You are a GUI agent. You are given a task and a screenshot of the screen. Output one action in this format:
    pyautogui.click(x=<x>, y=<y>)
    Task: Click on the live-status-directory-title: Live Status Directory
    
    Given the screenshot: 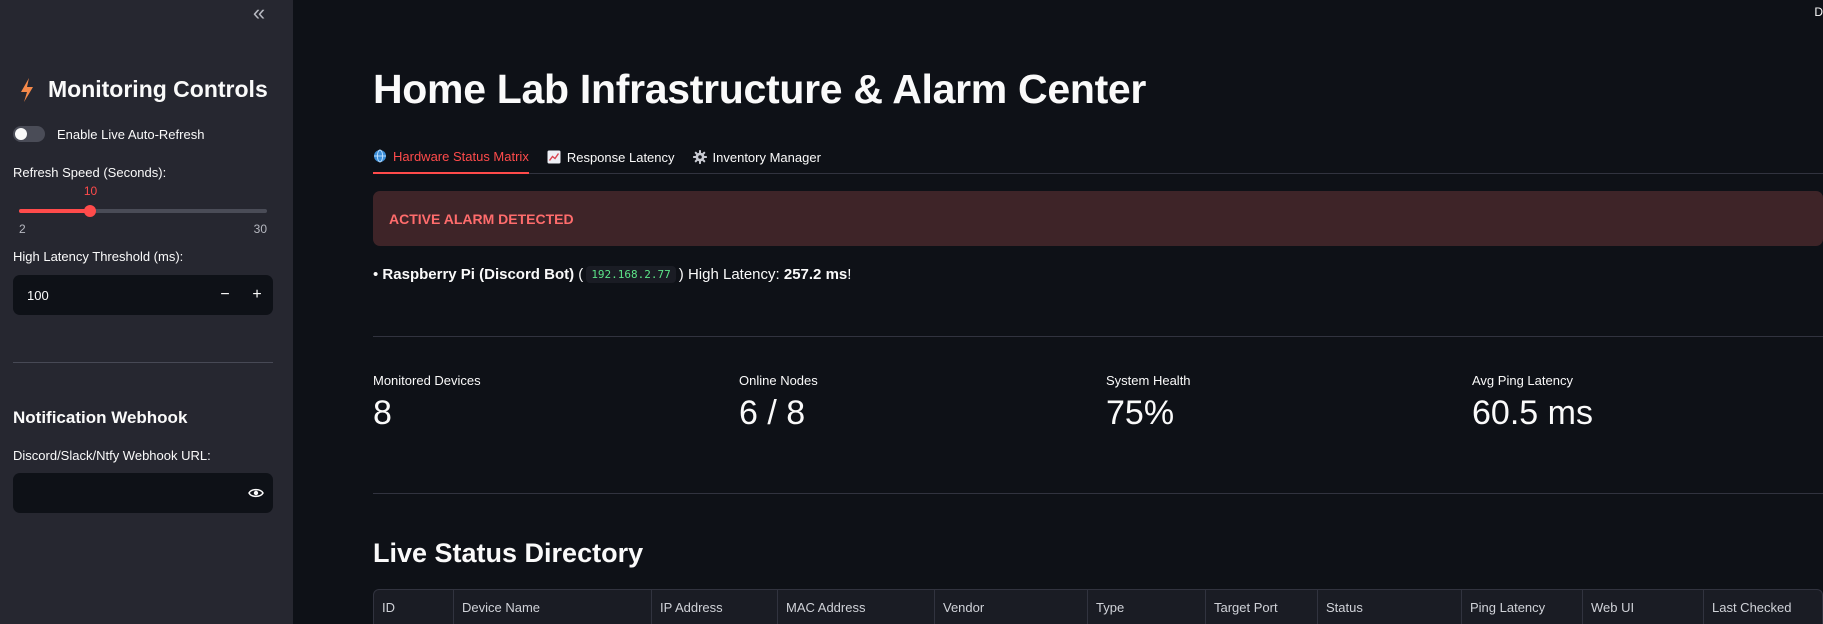 What is the action you would take?
    pyautogui.click(x=508, y=553)
    